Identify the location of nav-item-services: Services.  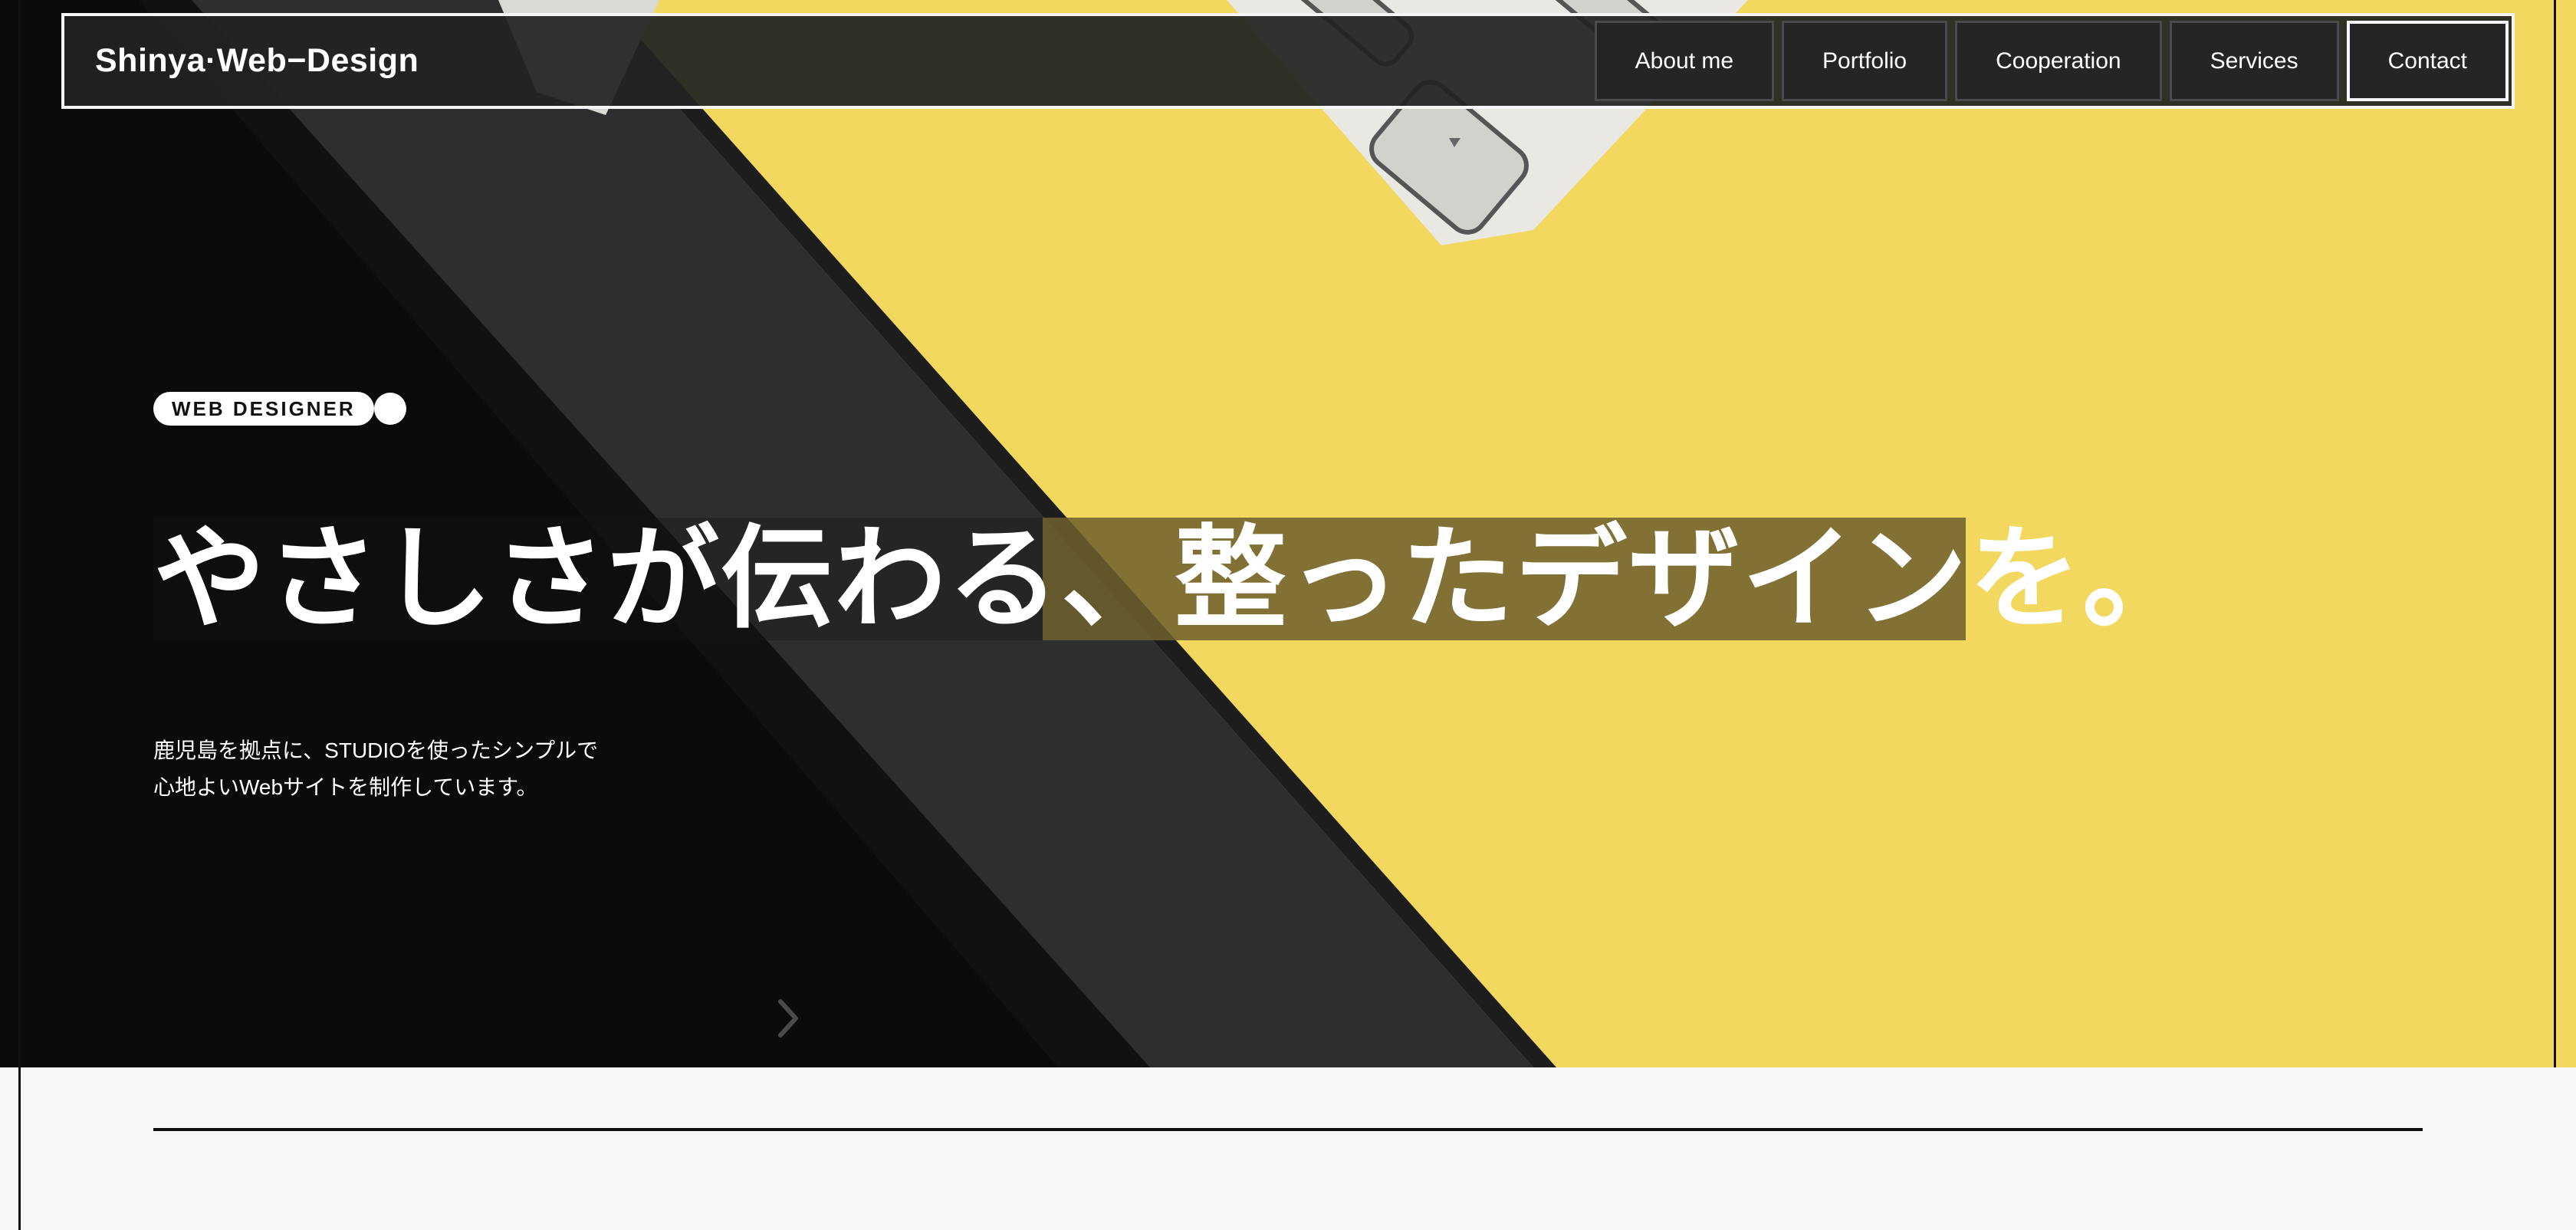
(2254, 61).